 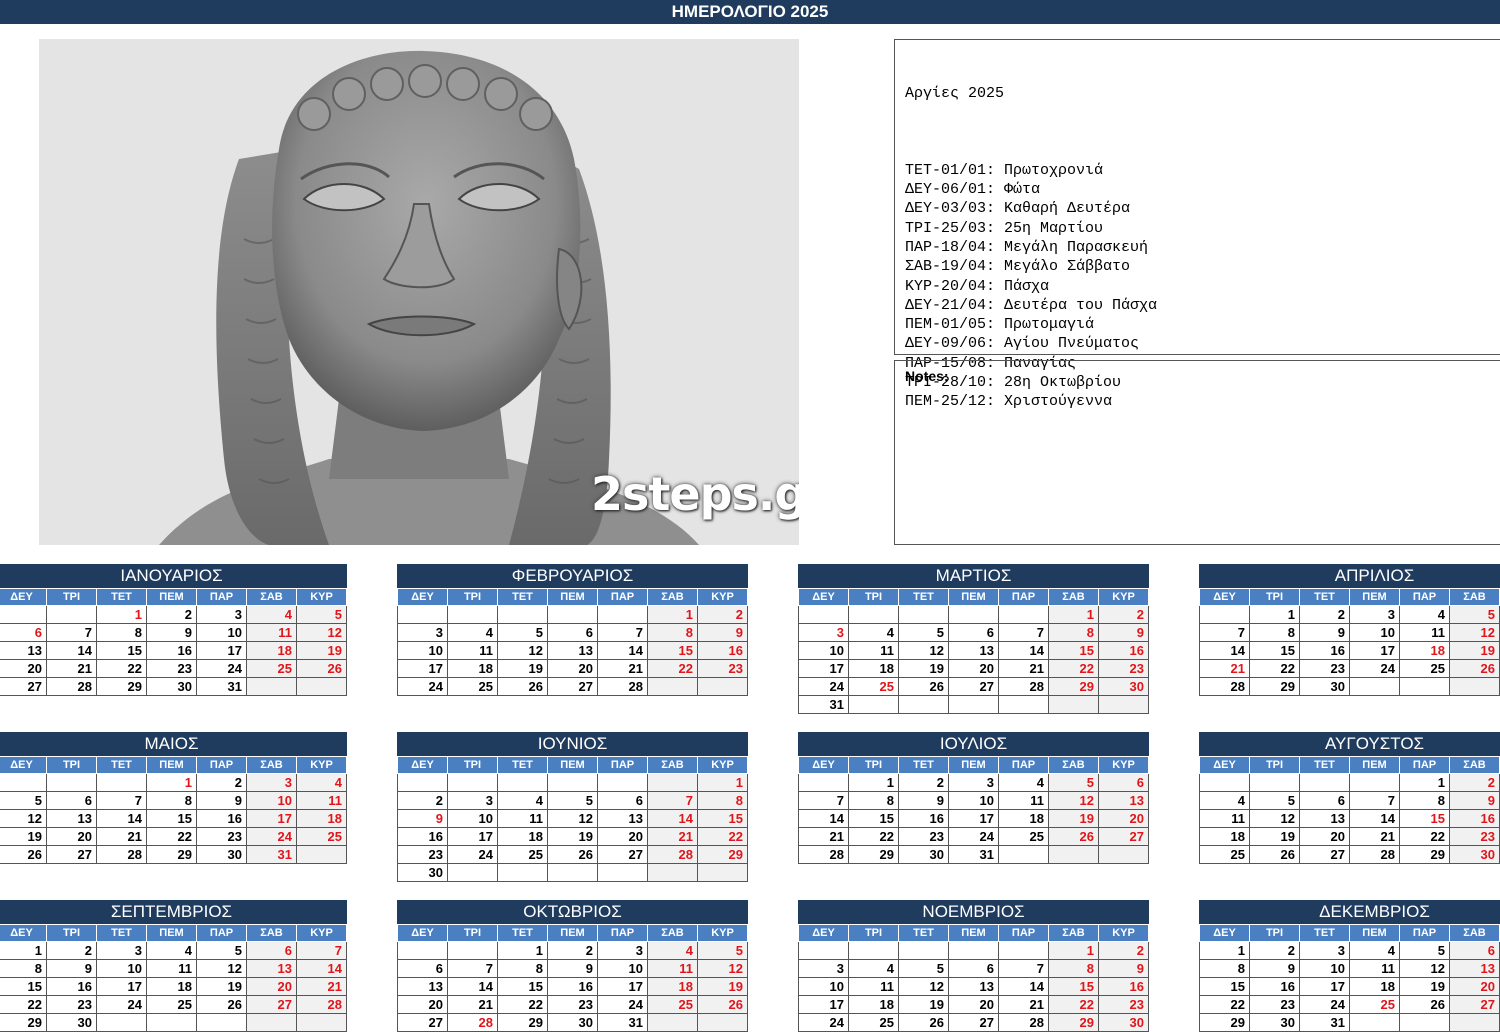 What do you see at coordinates (573, 687) in the screenshot?
I see `week-row: 2425262728` at bounding box center [573, 687].